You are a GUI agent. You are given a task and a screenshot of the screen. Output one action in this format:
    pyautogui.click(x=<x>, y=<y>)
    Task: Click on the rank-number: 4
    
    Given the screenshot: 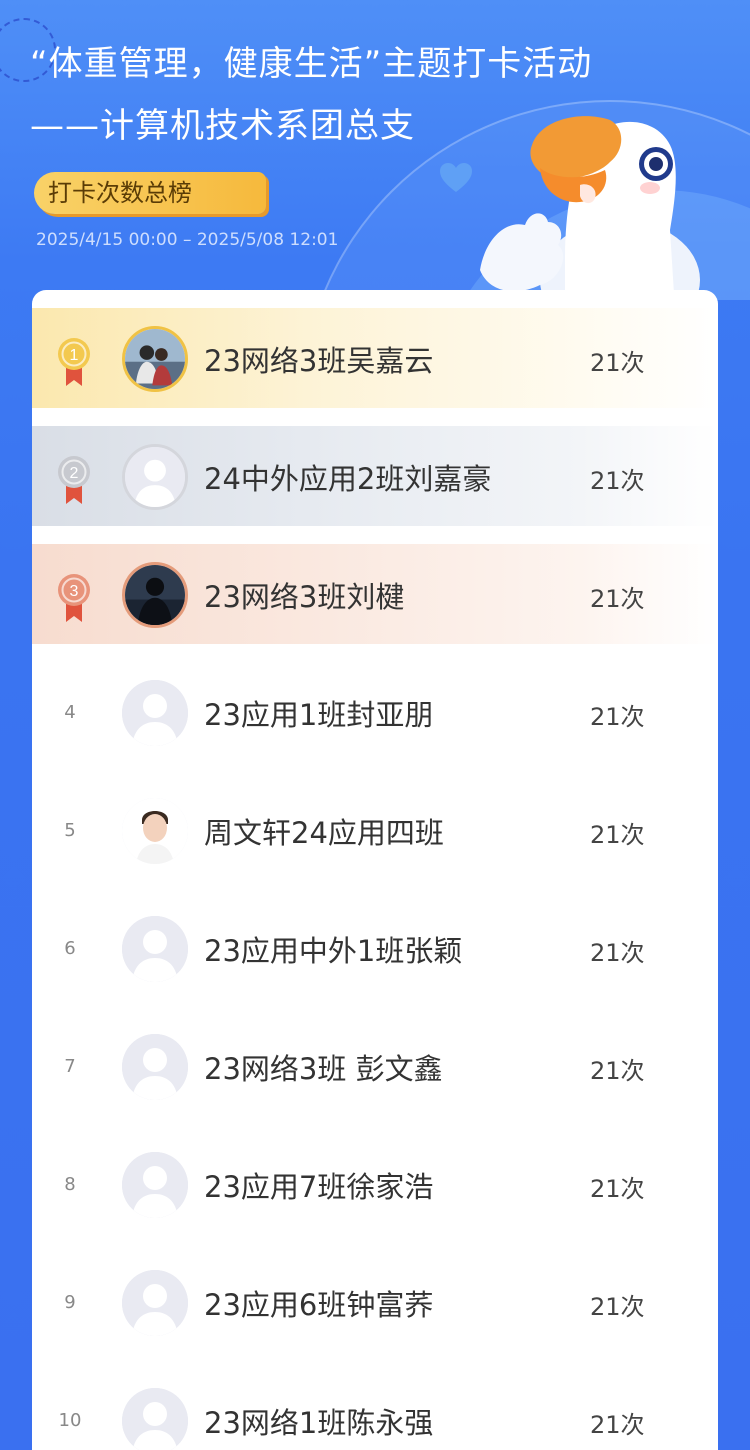 What is the action you would take?
    pyautogui.click(x=70, y=712)
    